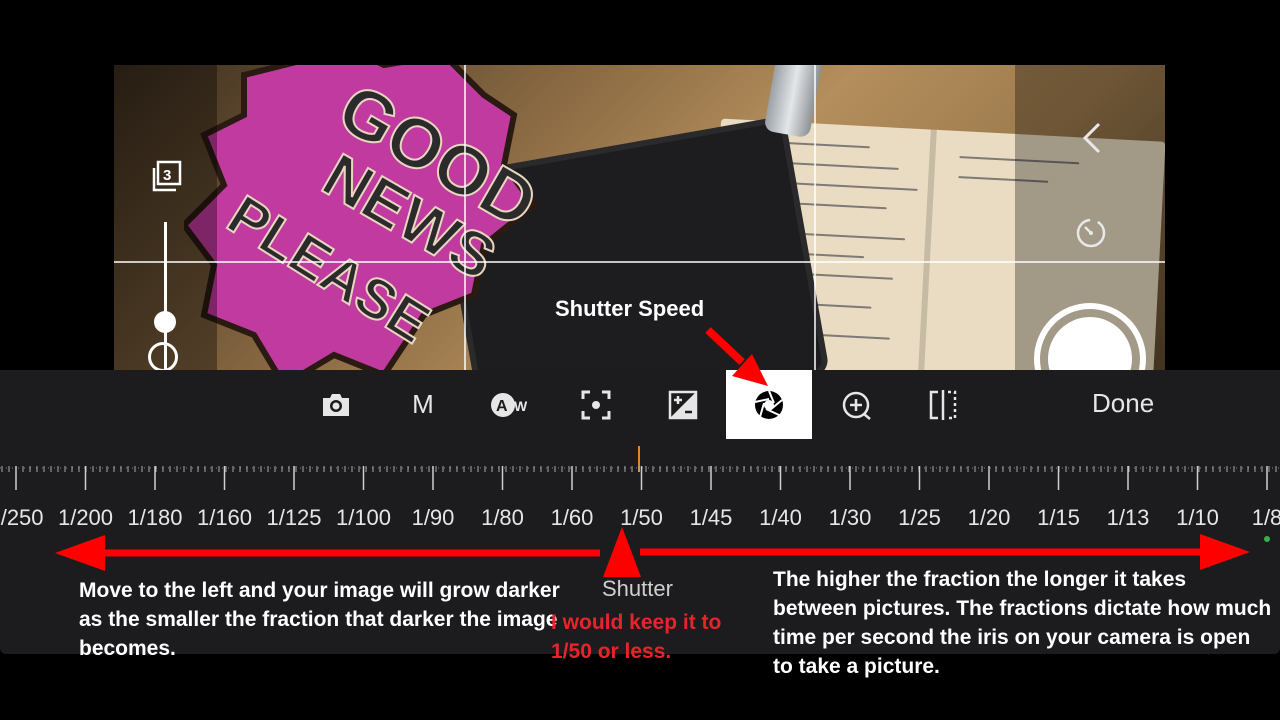 This screenshot has height=720, width=1280. I want to click on timer-icon, so click(1091, 233).